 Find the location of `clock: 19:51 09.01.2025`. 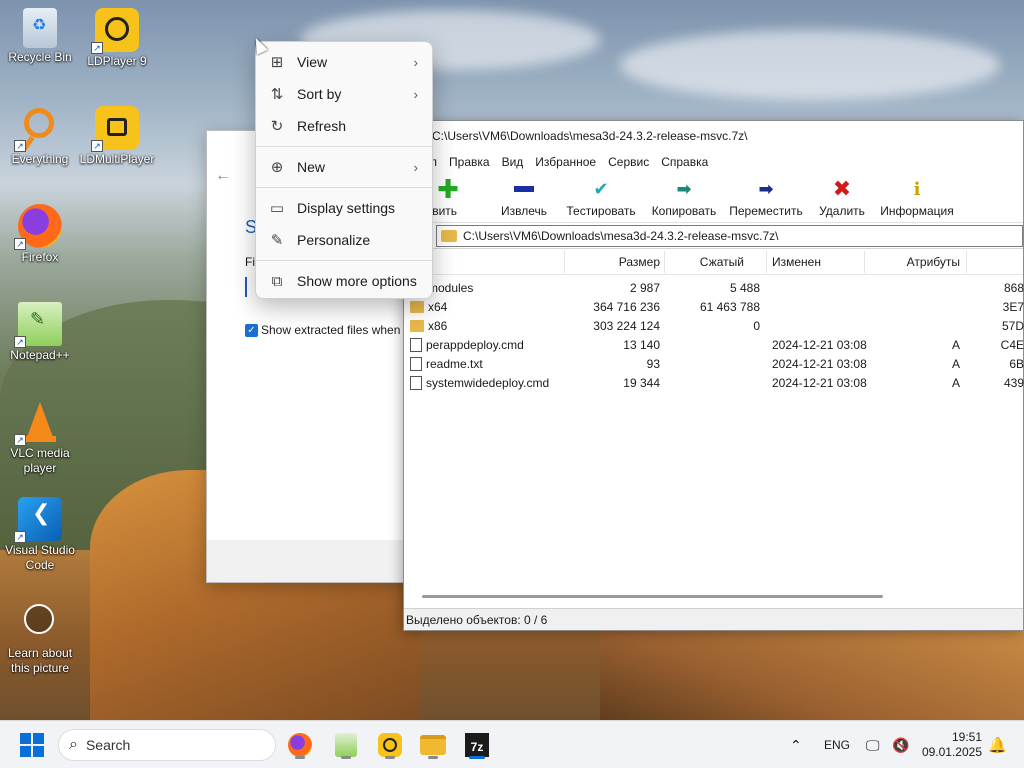

clock: 19:51 09.01.2025 is located at coordinates (951, 744).